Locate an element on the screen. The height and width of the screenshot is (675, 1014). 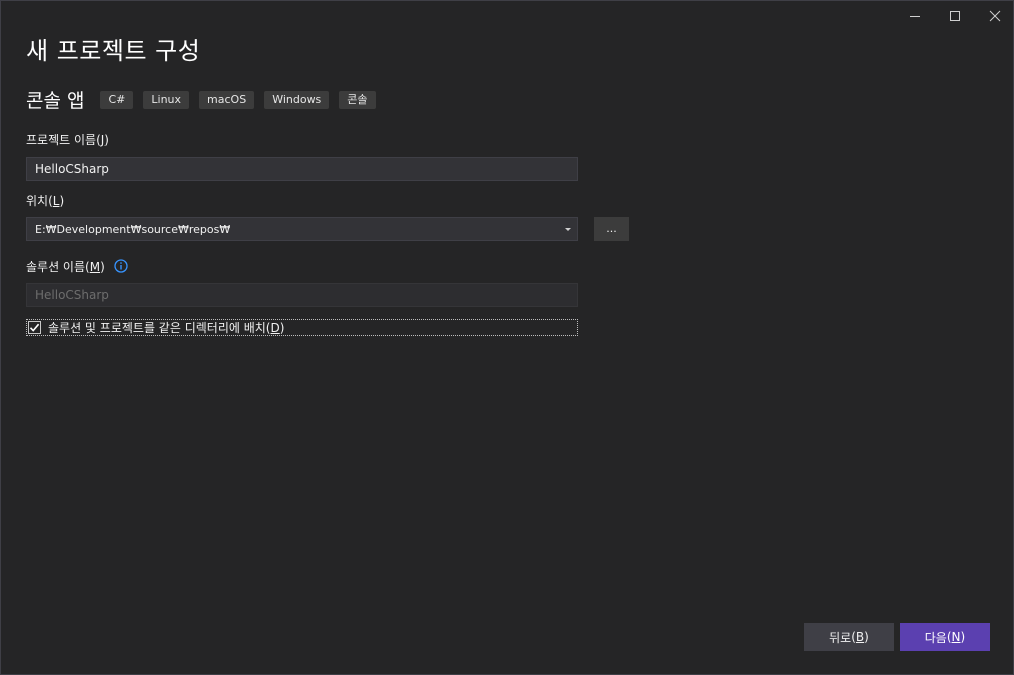
same-directory-checkbox is located at coordinates (34, 327).